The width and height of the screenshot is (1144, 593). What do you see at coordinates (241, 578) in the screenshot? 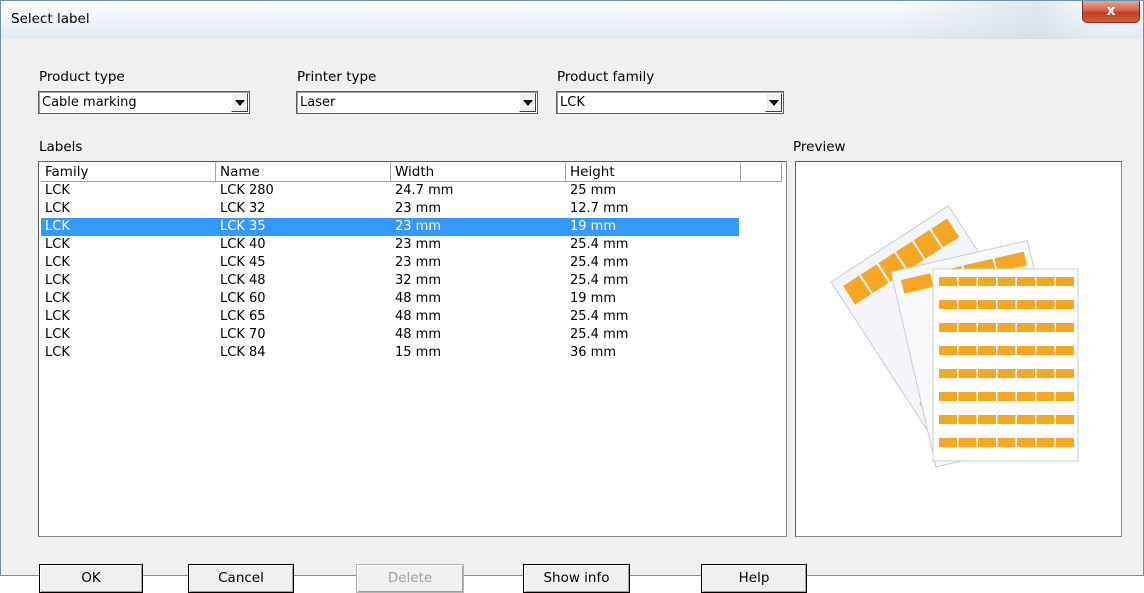
I see `cancel-button: Cancel` at bounding box center [241, 578].